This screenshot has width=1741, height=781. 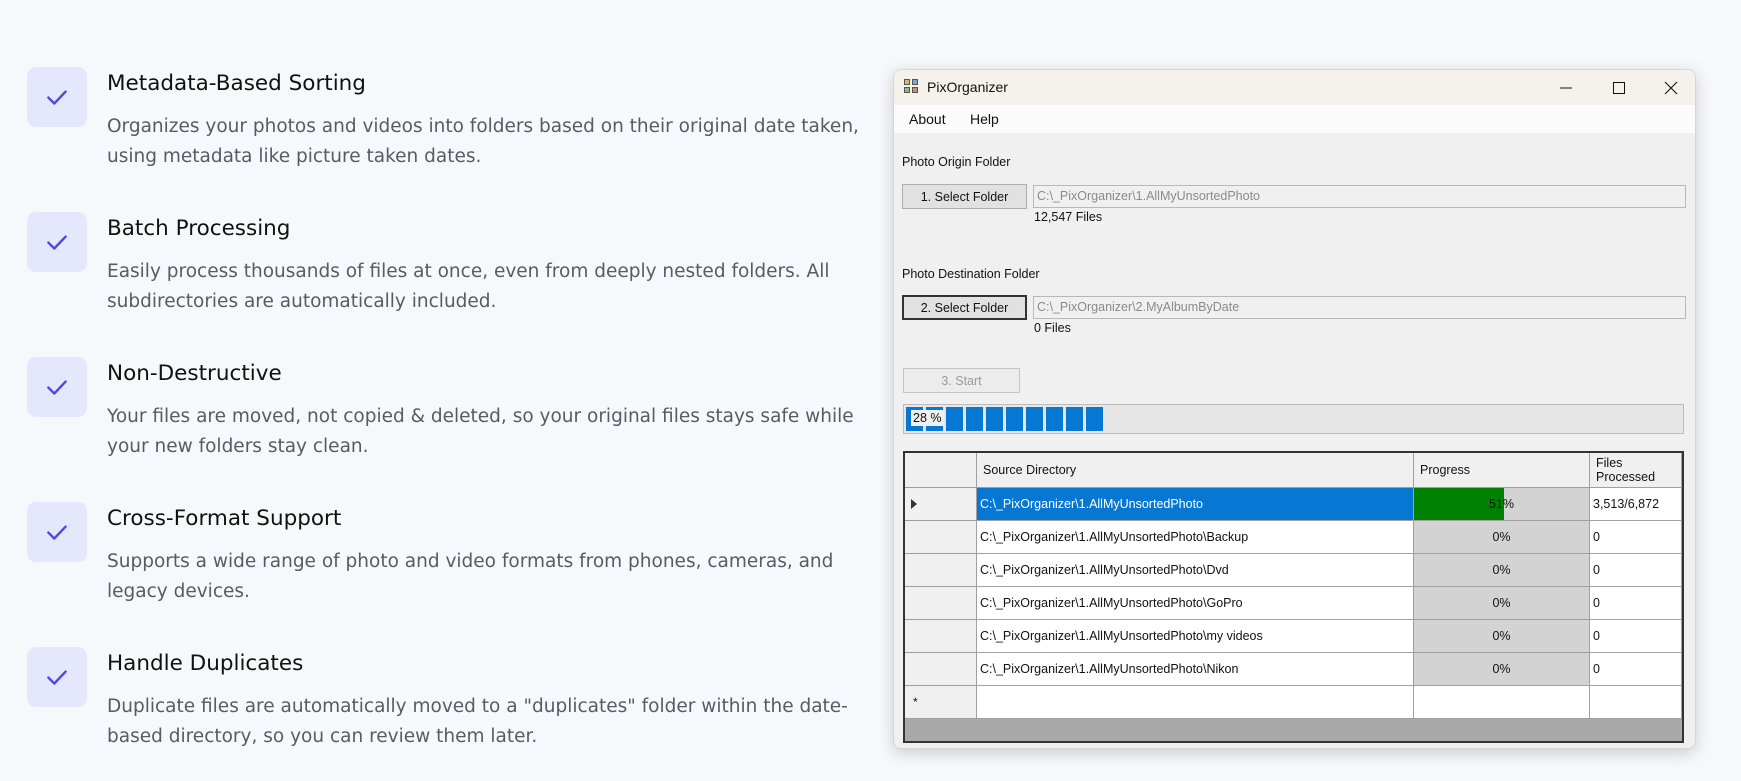 What do you see at coordinates (956, 162) in the screenshot?
I see `origin-folder-label: Photo Origin Folder` at bounding box center [956, 162].